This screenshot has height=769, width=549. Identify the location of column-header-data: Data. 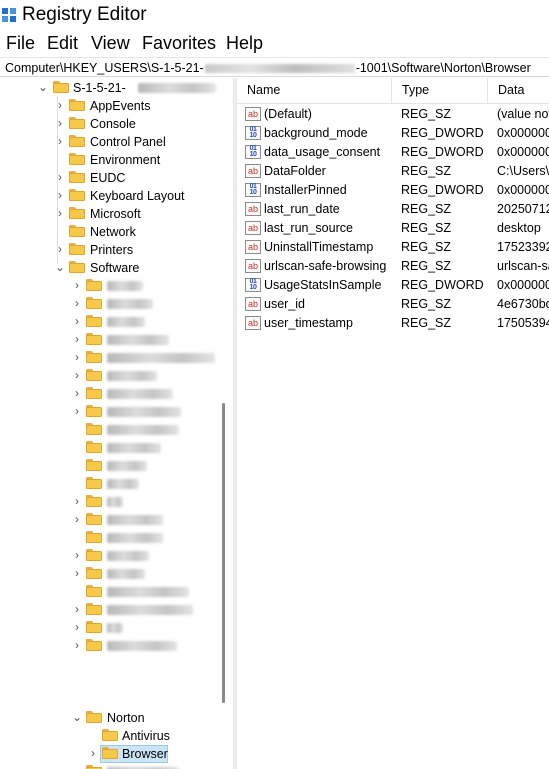
(518, 90).